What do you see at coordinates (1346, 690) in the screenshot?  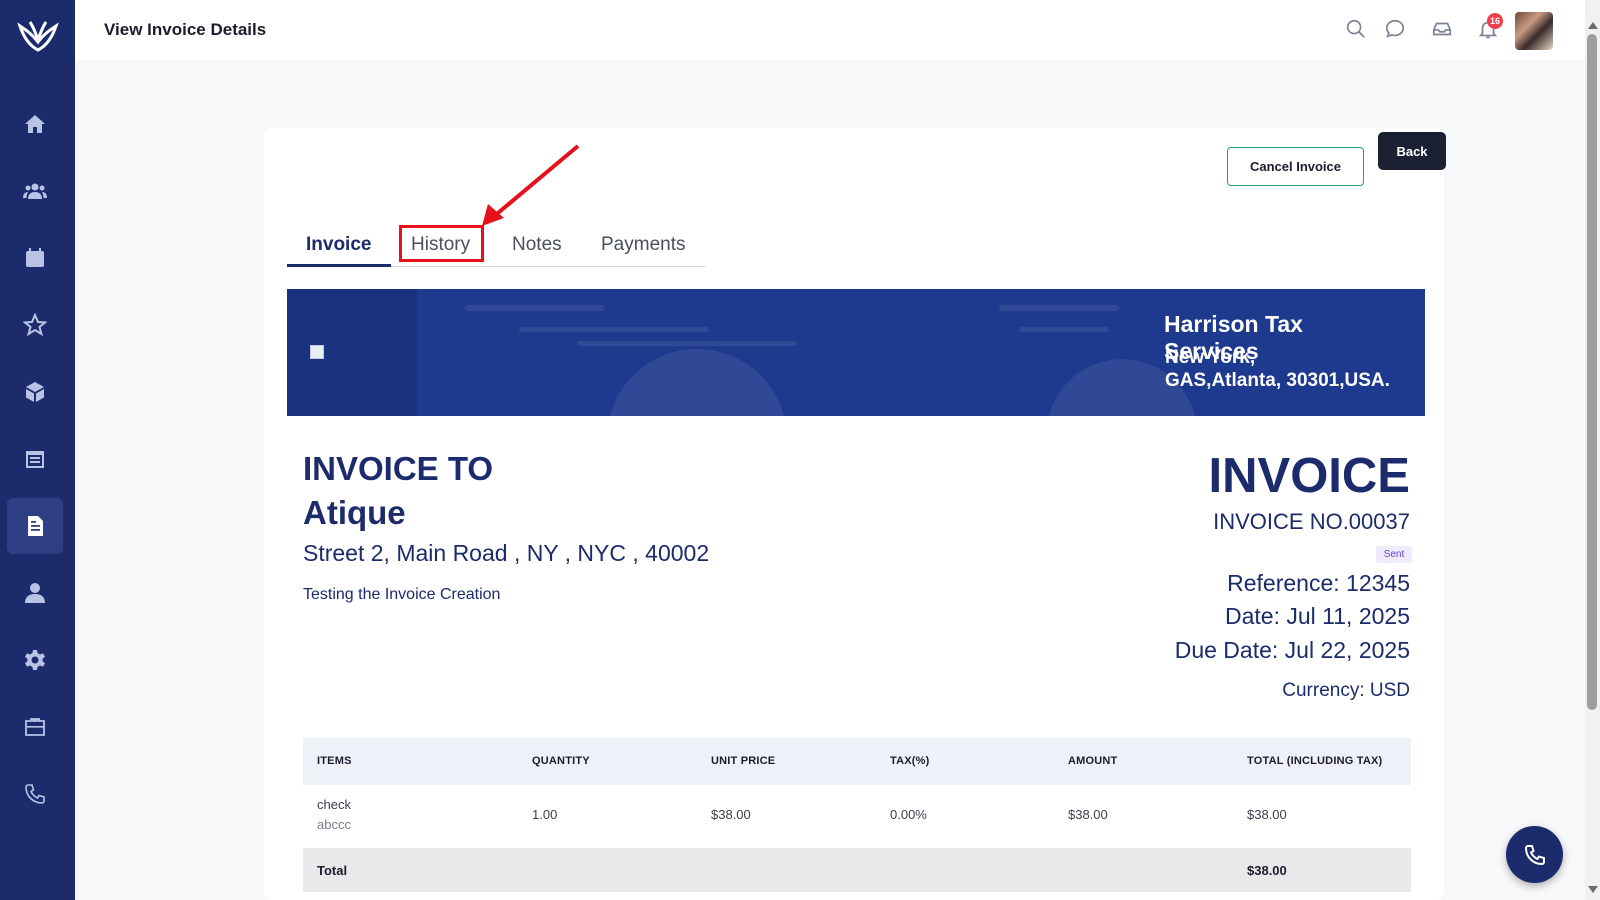 I see `invoice-currency: Currency: USD` at bounding box center [1346, 690].